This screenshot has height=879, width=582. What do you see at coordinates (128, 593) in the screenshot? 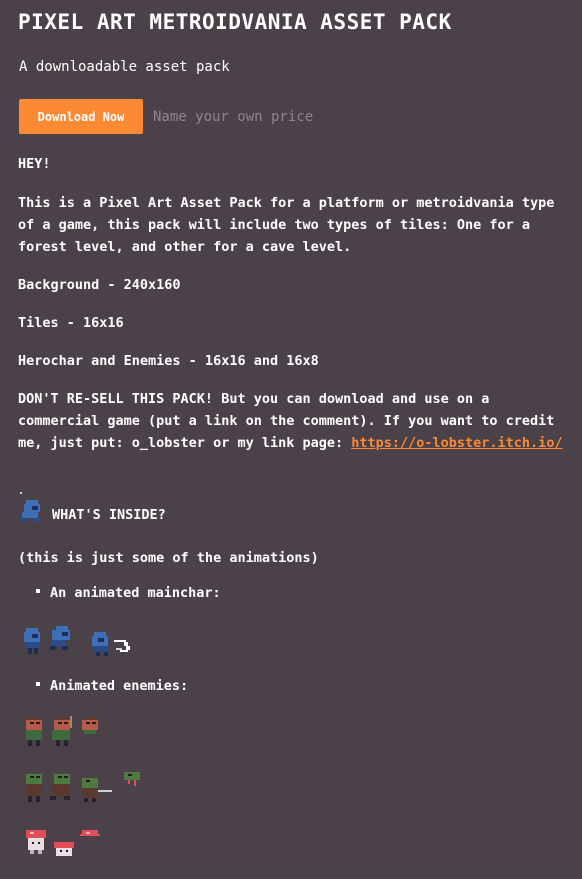
I see `bullet-mainchar: An animated mainchar:` at bounding box center [128, 593].